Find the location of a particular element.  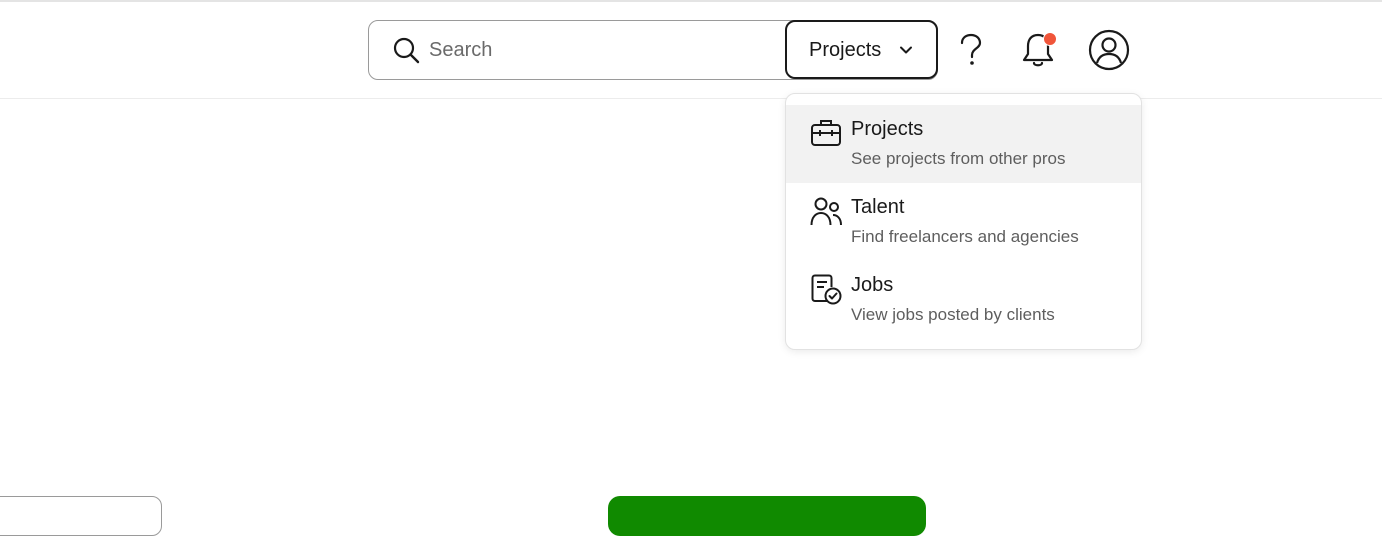

top-border is located at coordinates (691, 1).